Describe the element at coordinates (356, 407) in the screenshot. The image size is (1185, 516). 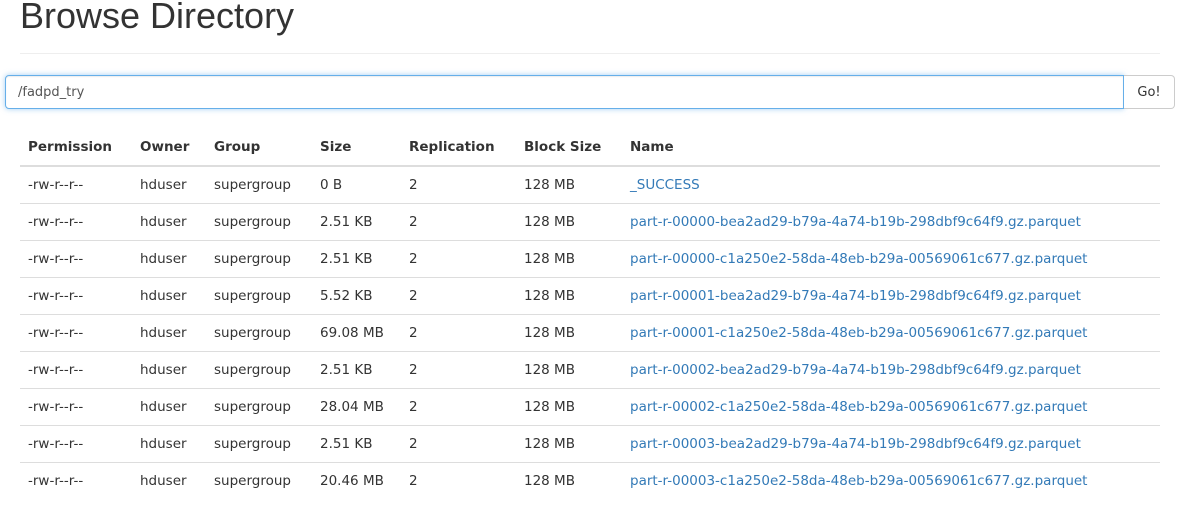
I see `size-cell: 28.04 MB` at that location.